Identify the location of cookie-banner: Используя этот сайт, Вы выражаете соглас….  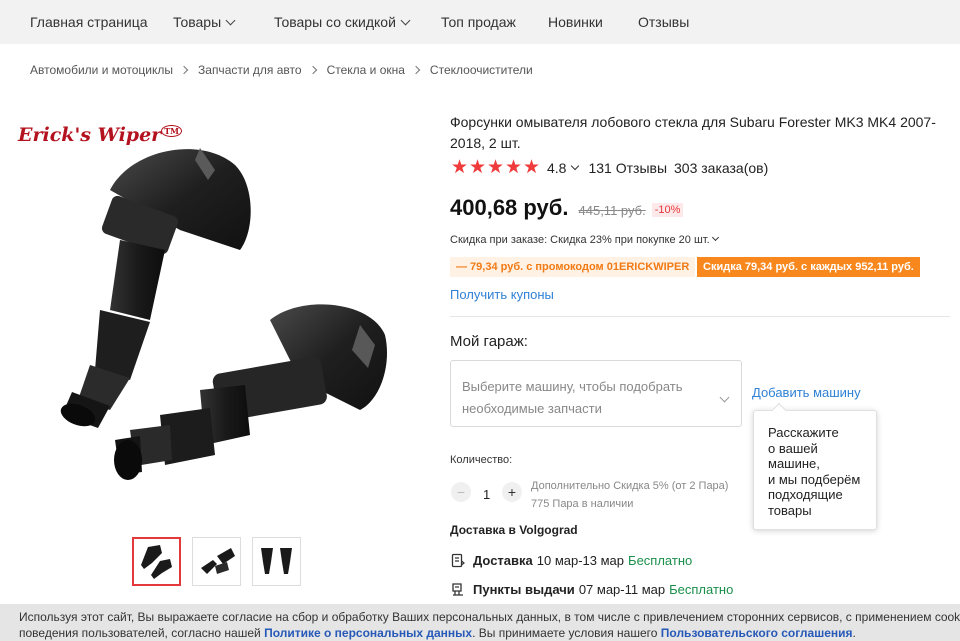
(480, 622).